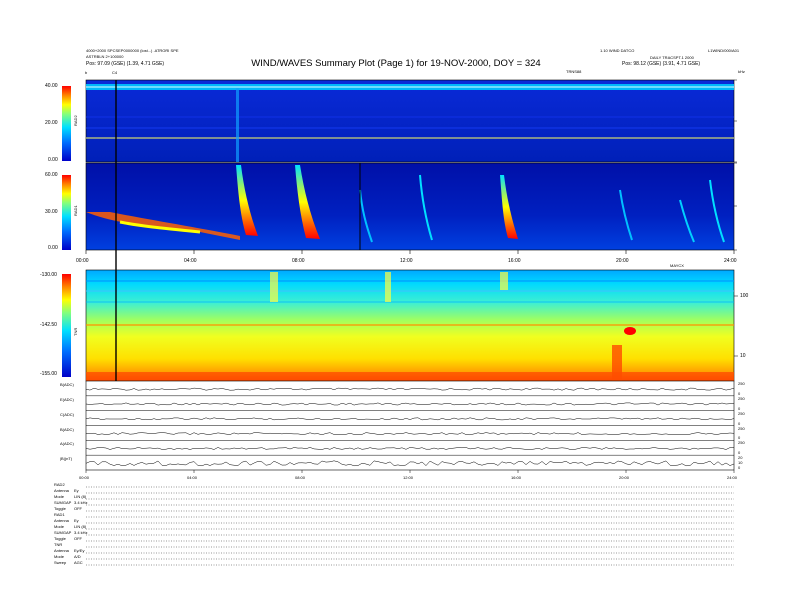 This screenshot has height=612, width=792. What do you see at coordinates (410, 206) in the screenshot?
I see `rad1-panel` at bounding box center [410, 206].